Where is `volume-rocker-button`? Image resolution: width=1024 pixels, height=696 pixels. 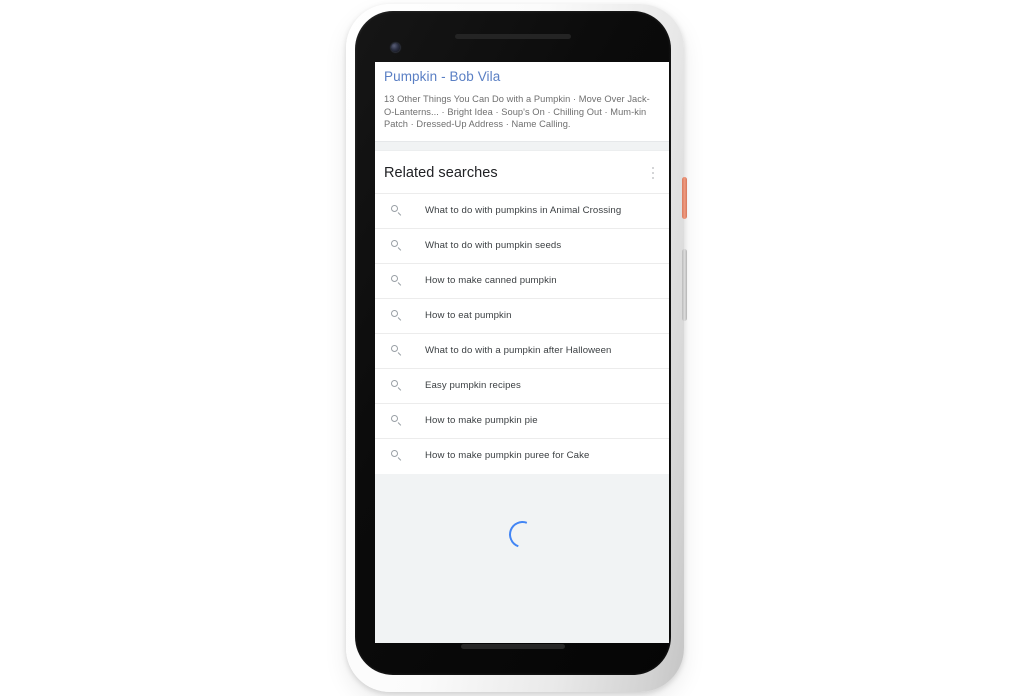 volume-rocker-button is located at coordinates (684, 285).